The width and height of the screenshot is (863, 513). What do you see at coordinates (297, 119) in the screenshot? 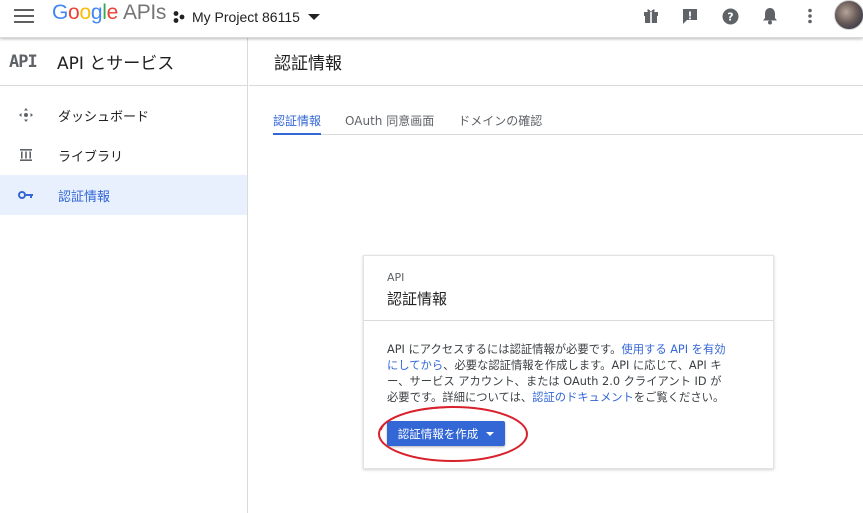
I see `tab-credentials: 認証情報` at bounding box center [297, 119].